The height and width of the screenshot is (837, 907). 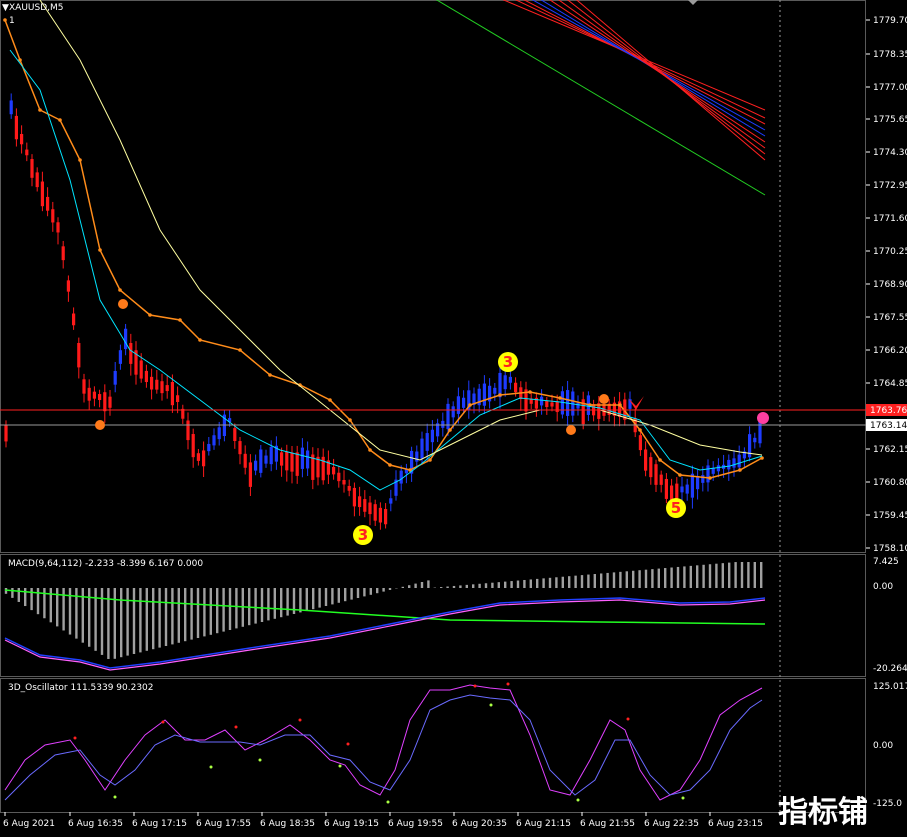 What do you see at coordinates (223, 824) in the screenshot?
I see `time-tick-label: 6 Aug 17:55` at bounding box center [223, 824].